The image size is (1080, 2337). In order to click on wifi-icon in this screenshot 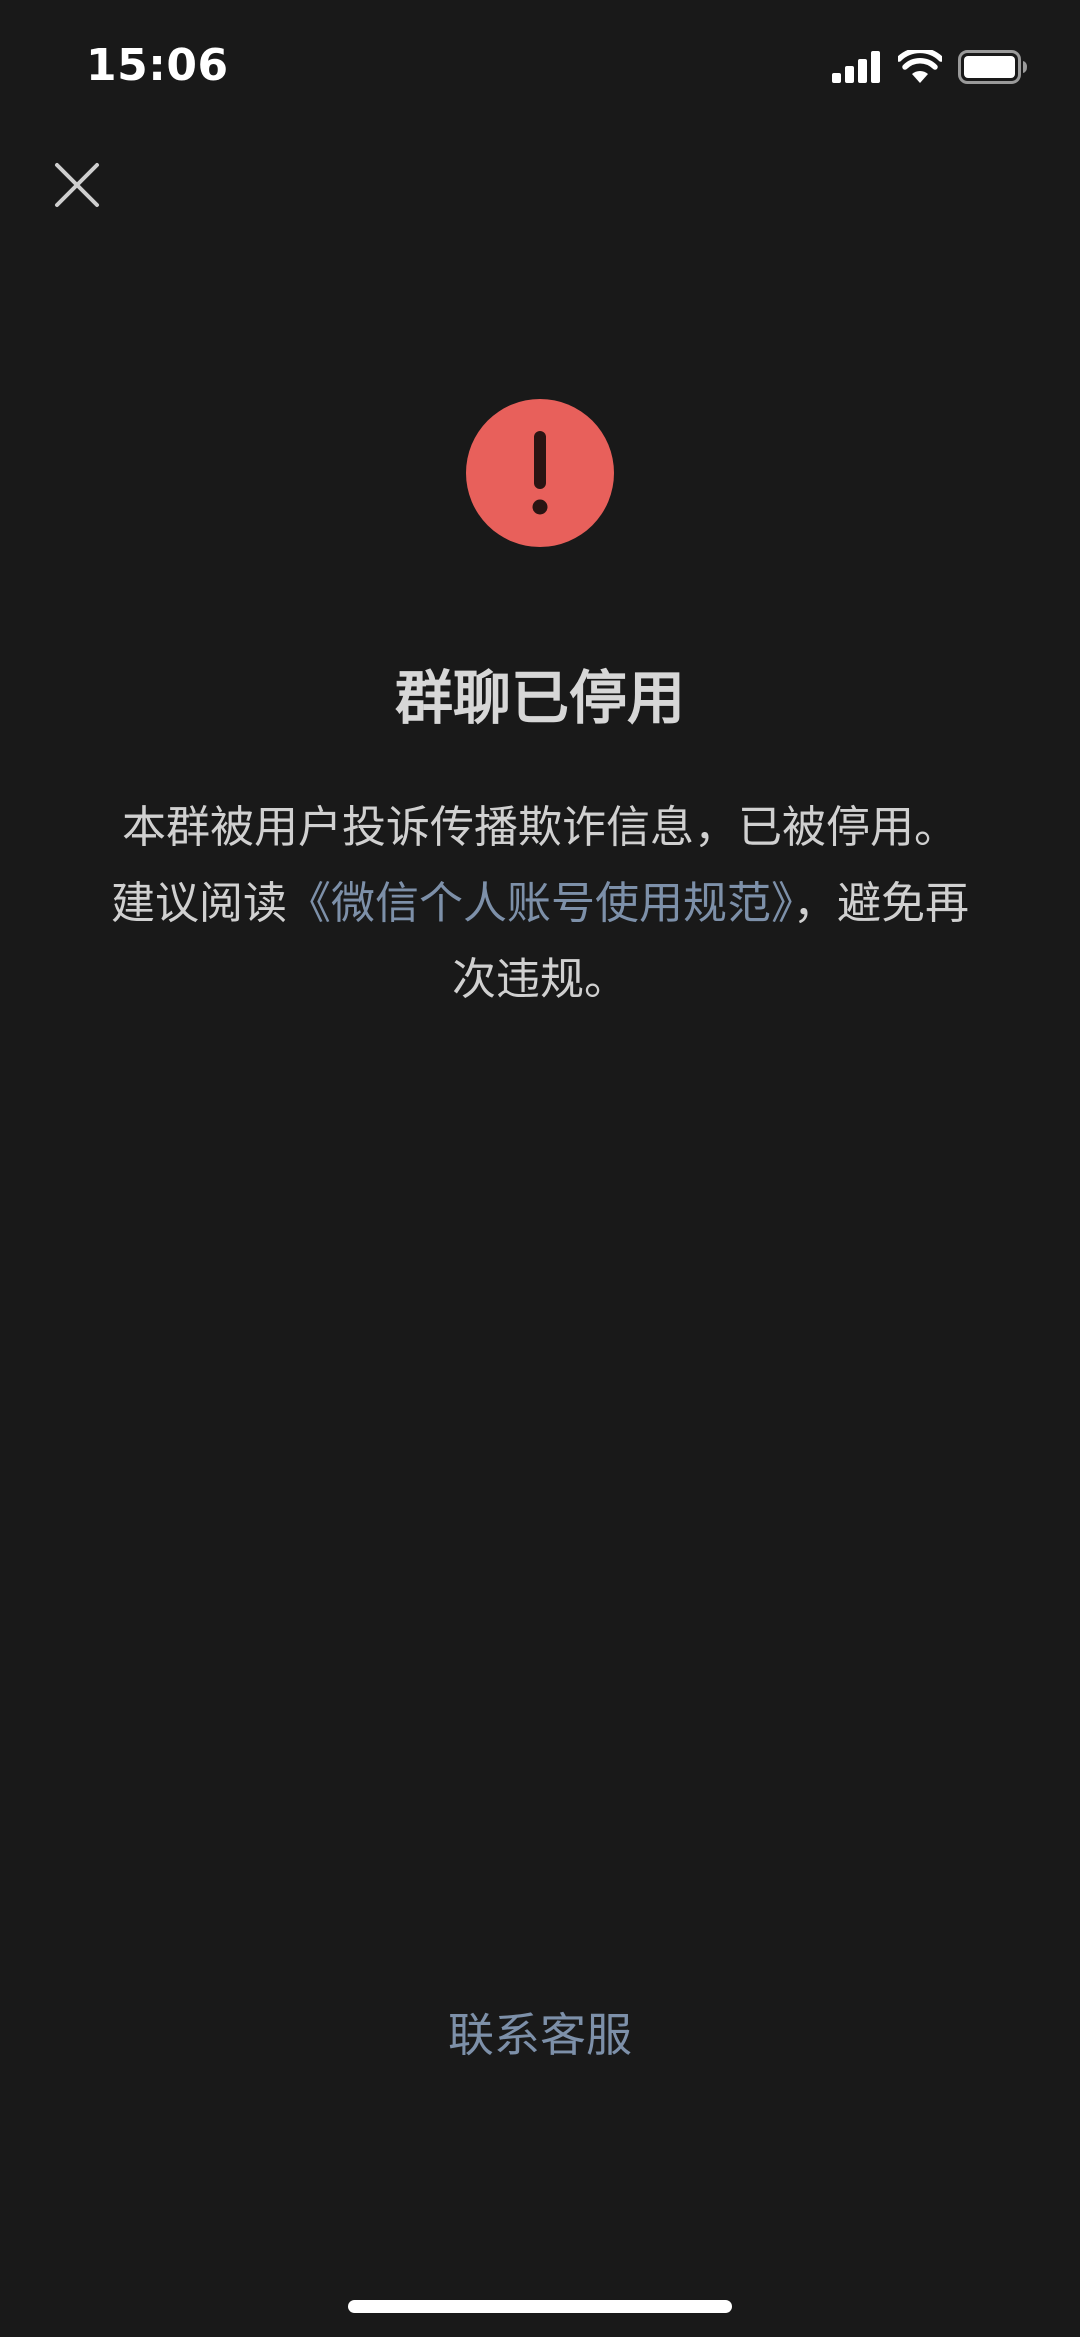, I will do `click(920, 67)`.